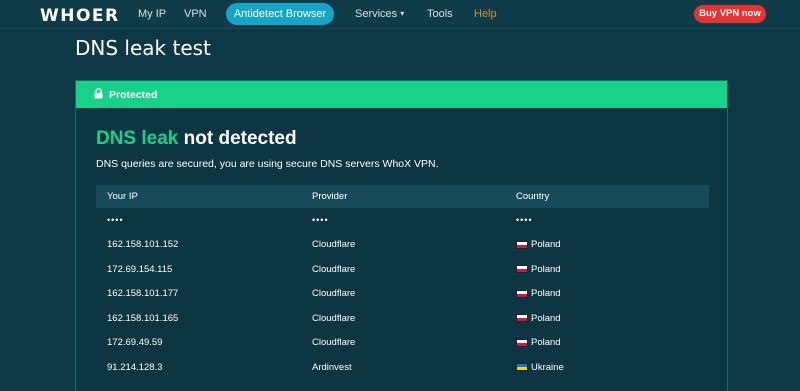 This screenshot has height=391, width=800. Describe the element at coordinates (485, 14) in the screenshot. I see `nav-help: Help` at that location.